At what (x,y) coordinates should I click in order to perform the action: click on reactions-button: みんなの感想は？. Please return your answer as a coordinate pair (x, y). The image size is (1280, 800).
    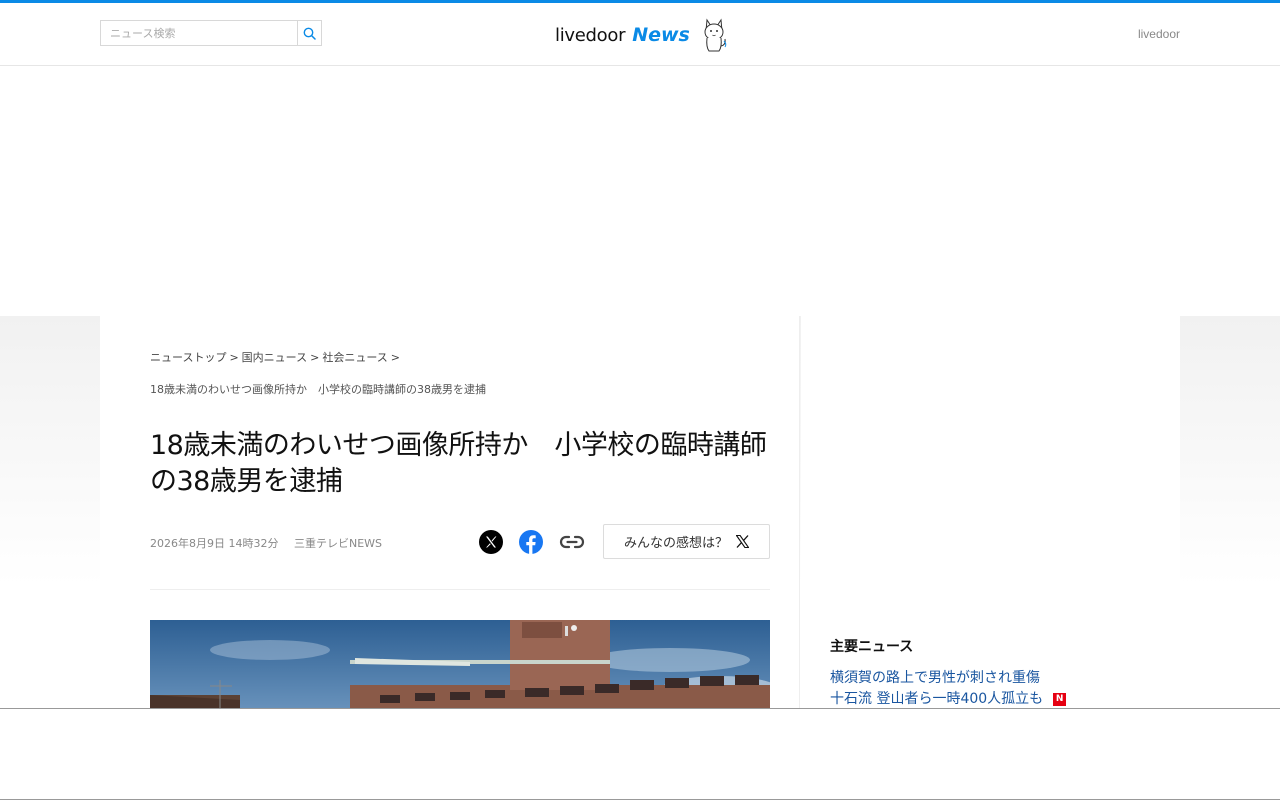
    Looking at the image, I should click on (686, 541).